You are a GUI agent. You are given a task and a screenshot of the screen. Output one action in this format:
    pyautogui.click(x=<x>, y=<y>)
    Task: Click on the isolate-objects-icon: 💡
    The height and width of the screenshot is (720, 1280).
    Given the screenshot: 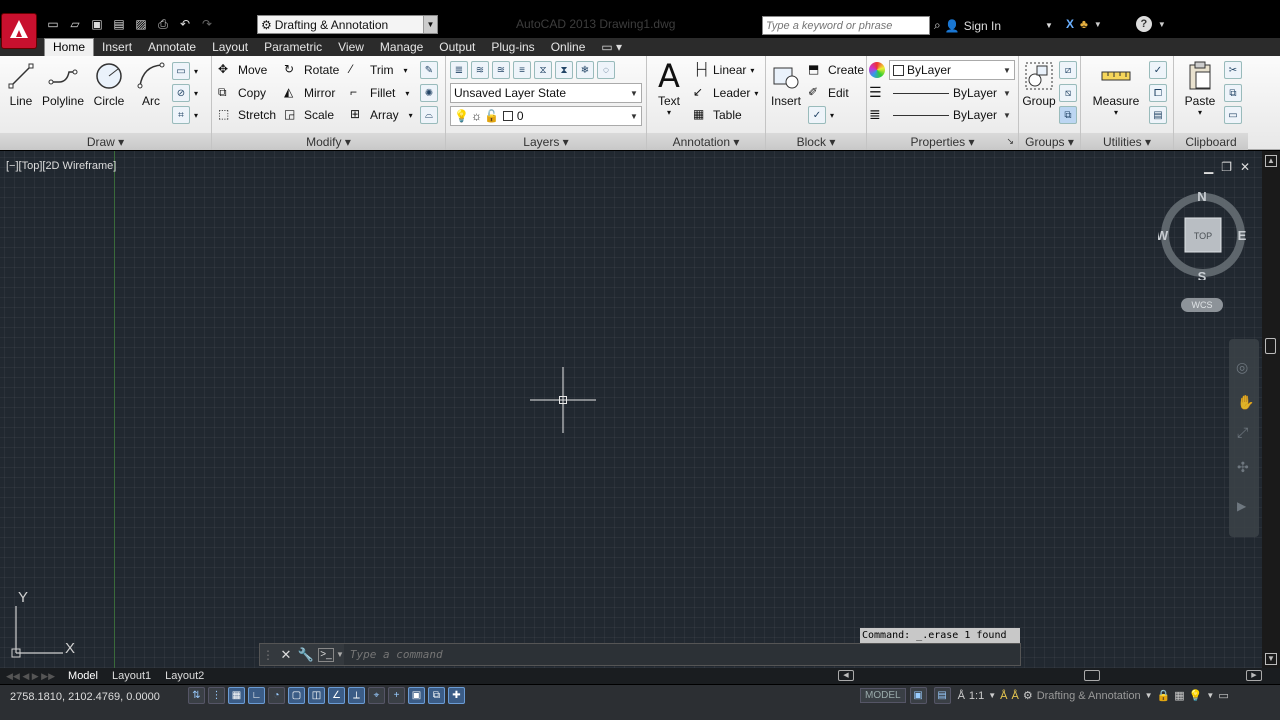 What is the action you would take?
    pyautogui.click(x=1196, y=695)
    